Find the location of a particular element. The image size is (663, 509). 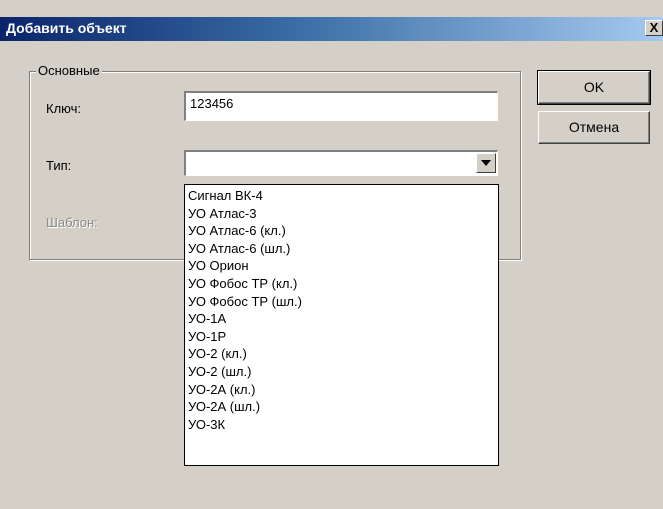

list-item: УО Атлас-3 is located at coordinates (341, 214).